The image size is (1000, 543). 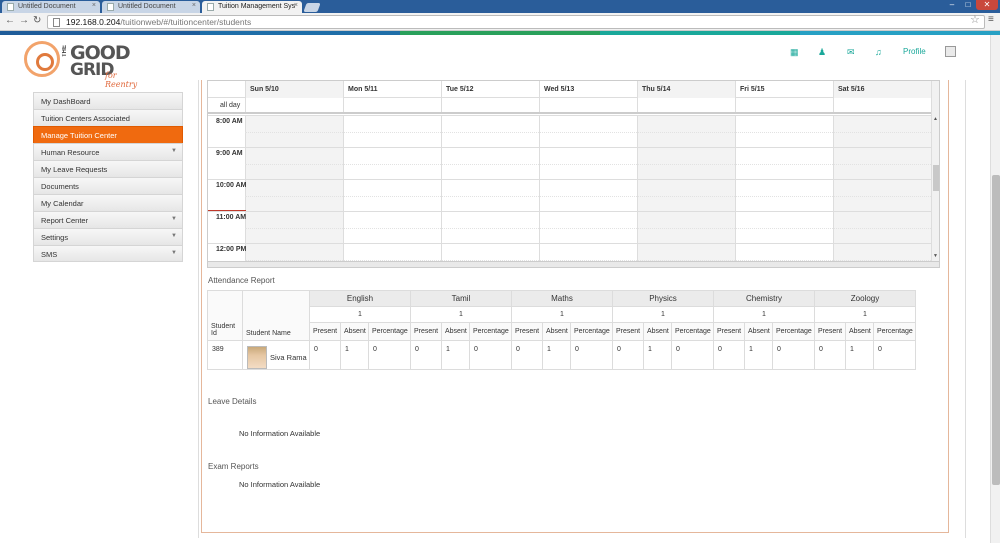 What do you see at coordinates (968, 5) in the screenshot?
I see `maximize-icon: □` at bounding box center [968, 5].